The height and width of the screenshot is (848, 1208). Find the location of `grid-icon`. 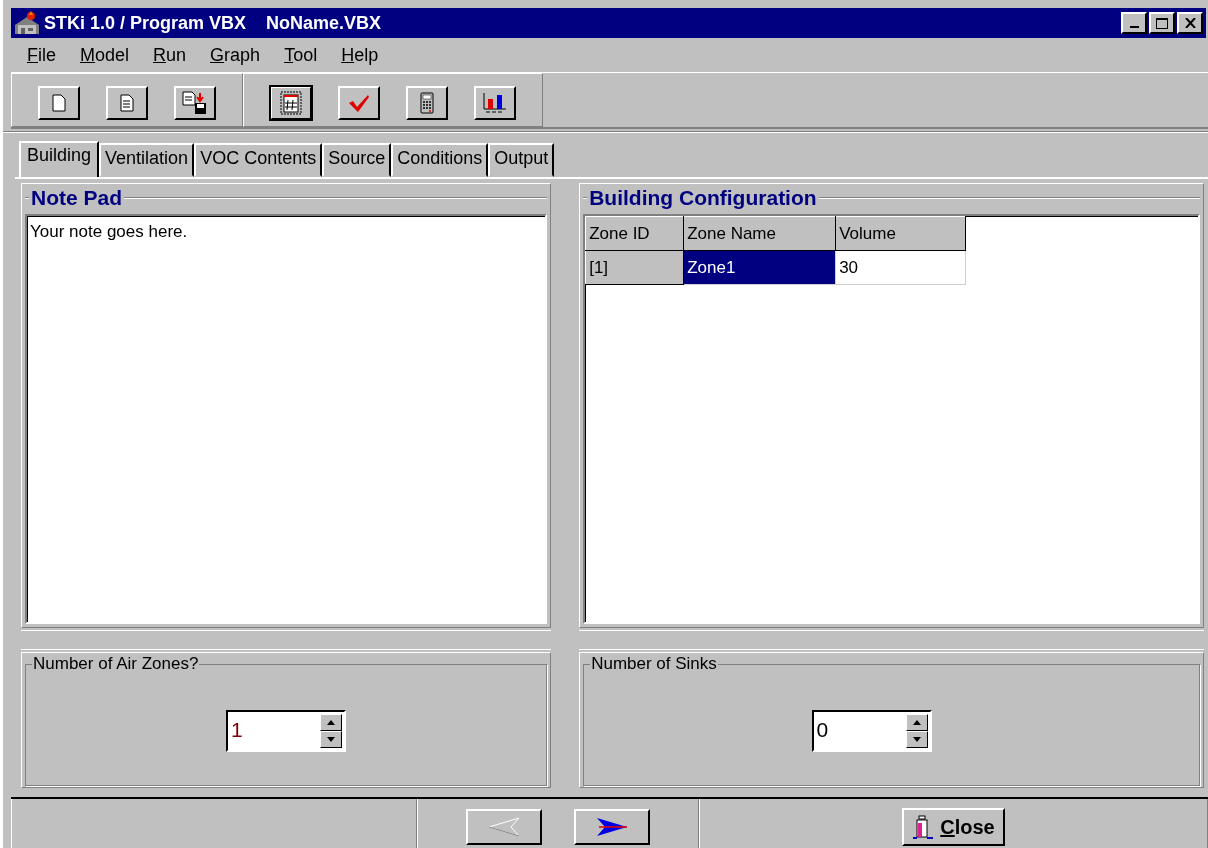

grid-icon is located at coordinates (291, 103).